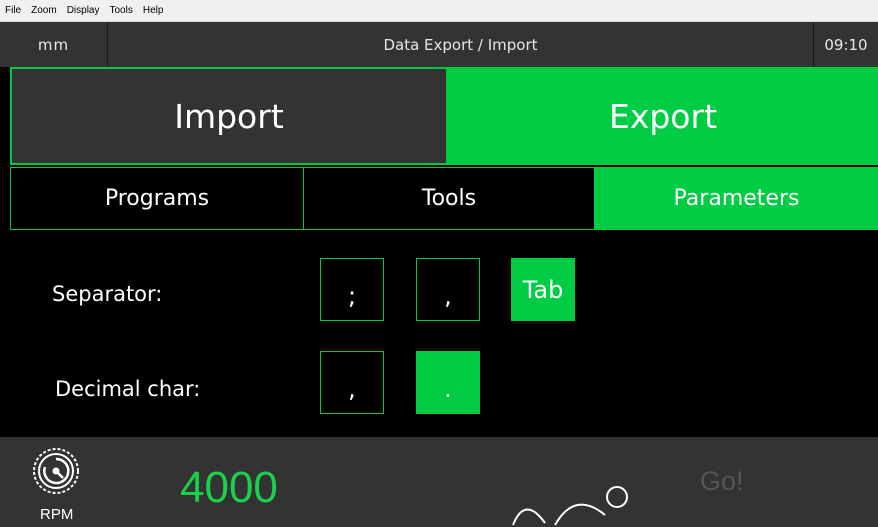 The height and width of the screenshot is (527, 878). Describe the element at coordinates (736, 198) in the screenshot. I see `tab-parameters: Parameters` at that location.